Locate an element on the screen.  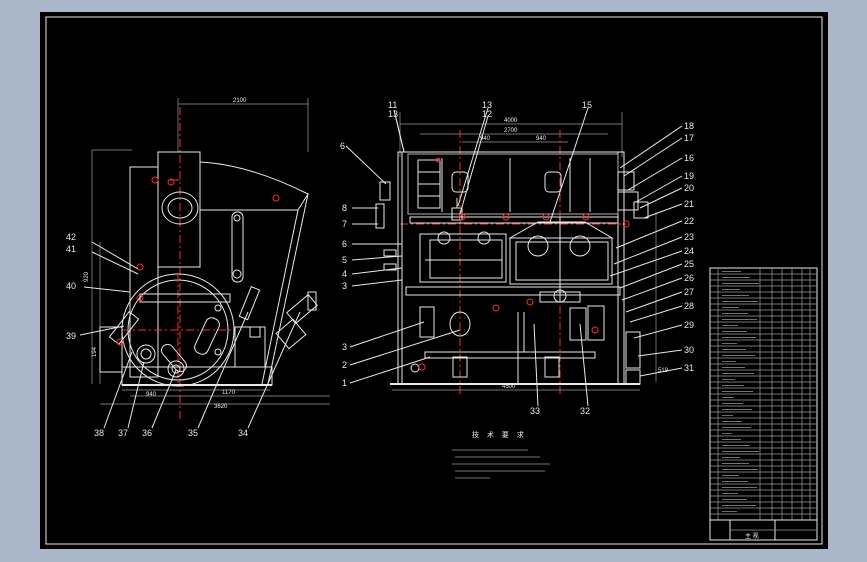
callout-41: 41 is located at coordinates (71, 249).